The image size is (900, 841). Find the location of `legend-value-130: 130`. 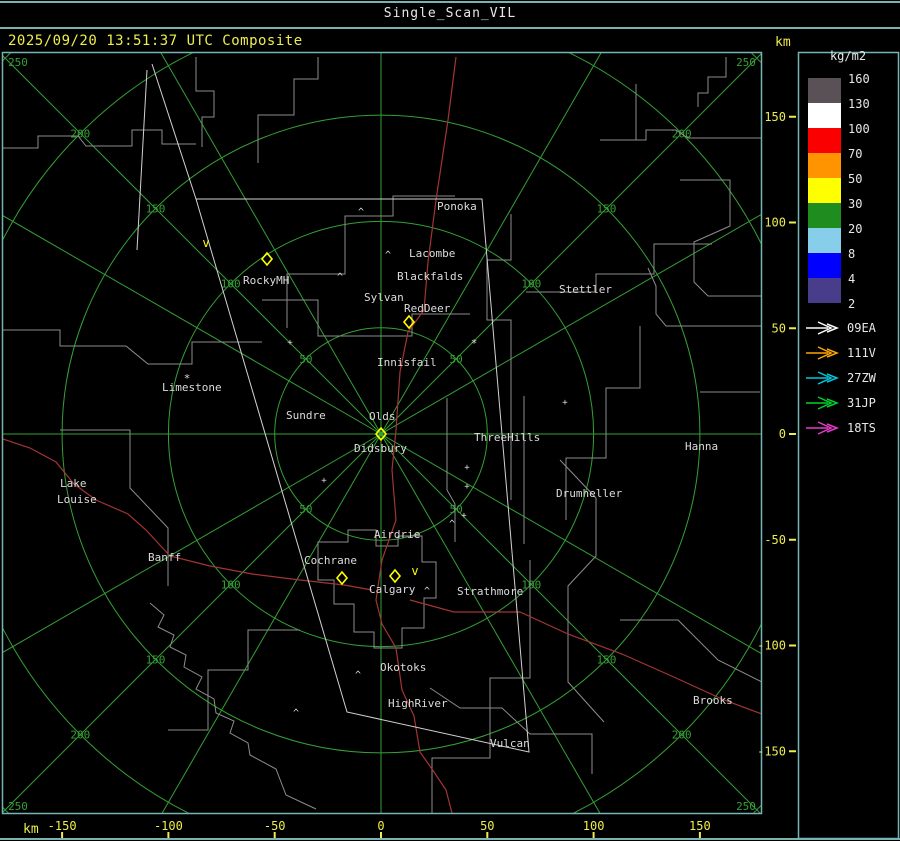

legend-value-130: 130 is located at coordinates (859, 104).